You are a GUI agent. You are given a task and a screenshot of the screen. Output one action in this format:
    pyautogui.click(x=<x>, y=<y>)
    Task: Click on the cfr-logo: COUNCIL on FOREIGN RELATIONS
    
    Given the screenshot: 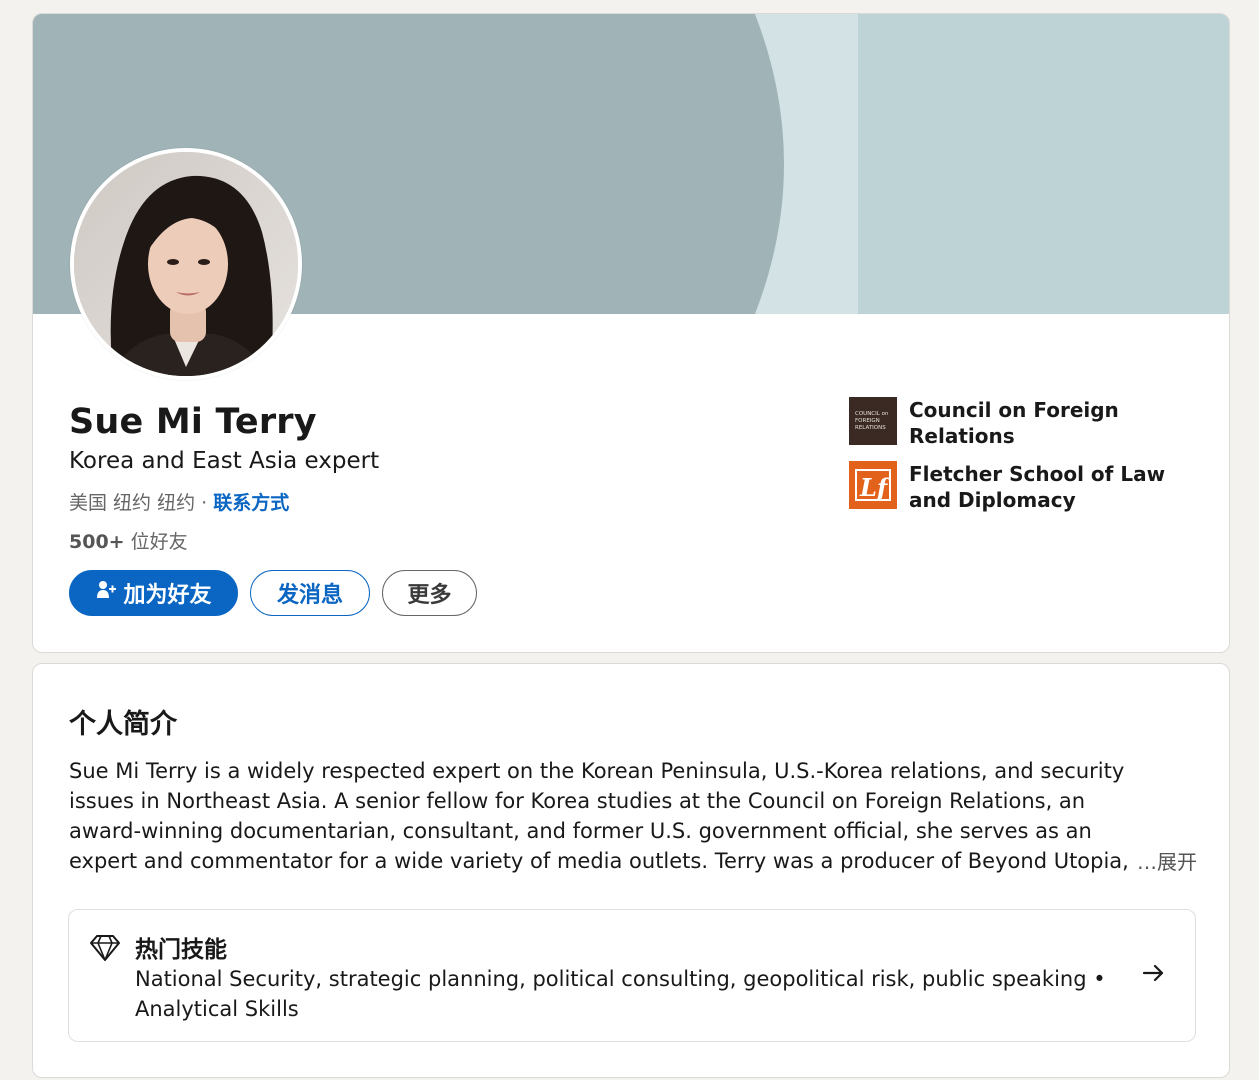 What is the action you would take?
    pyautogui.click(x=873, y=421)
    